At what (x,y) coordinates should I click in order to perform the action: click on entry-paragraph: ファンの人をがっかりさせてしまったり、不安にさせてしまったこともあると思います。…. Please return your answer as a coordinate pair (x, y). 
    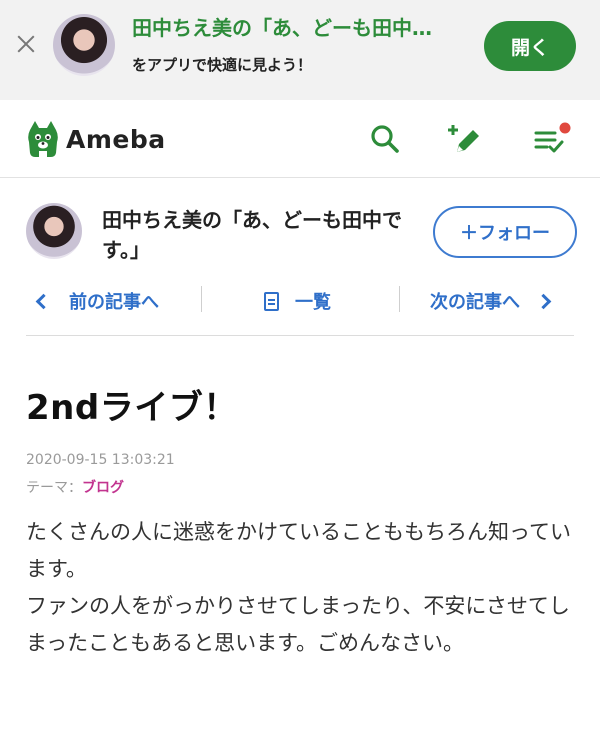
    Looking at the image, I should click on (298, 624).